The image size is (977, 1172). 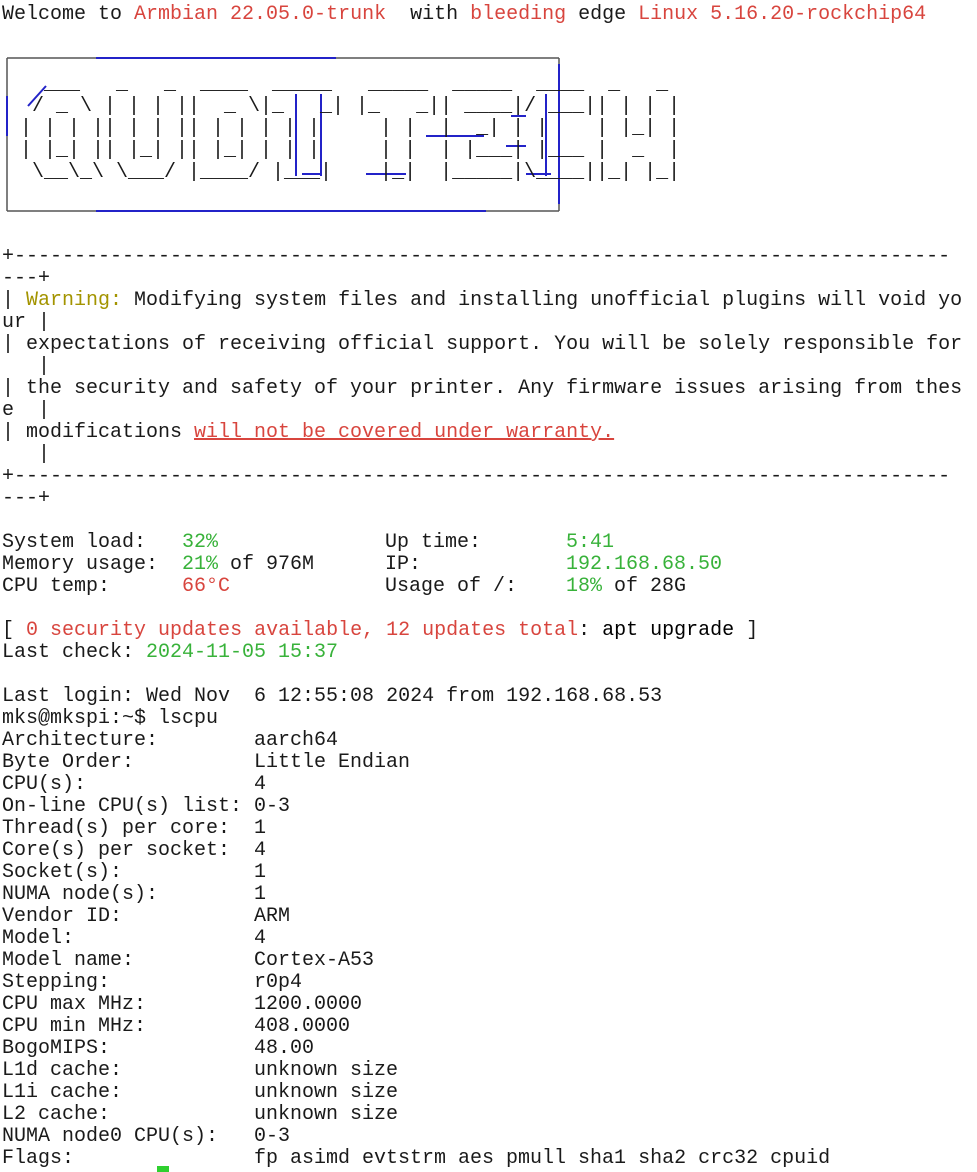 What do you see at coordinates (403, 564) in the screenshot?
I see `ip-label: IP:` at bounding box center [403, 564].